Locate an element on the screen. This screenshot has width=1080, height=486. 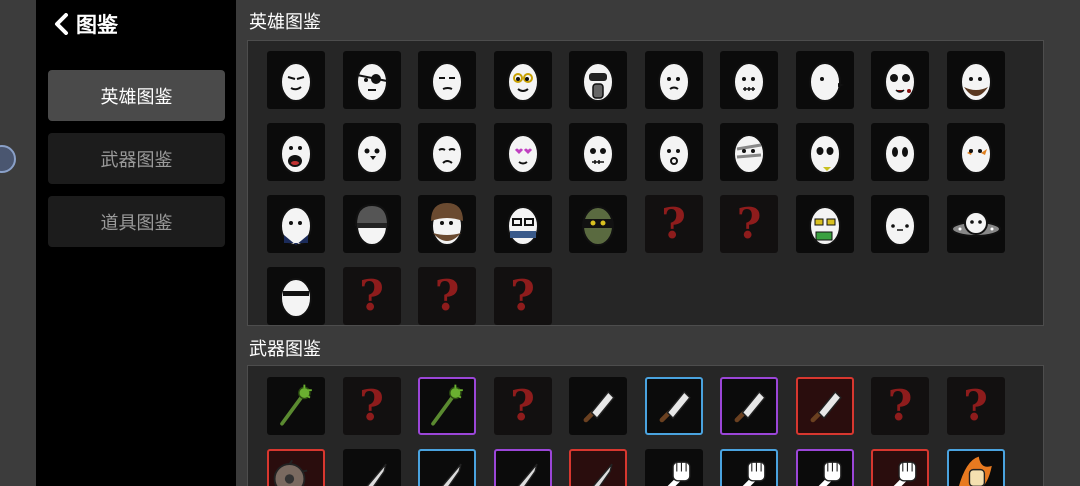
egg-hero-plain-icon is located at coordinates (900, 224).